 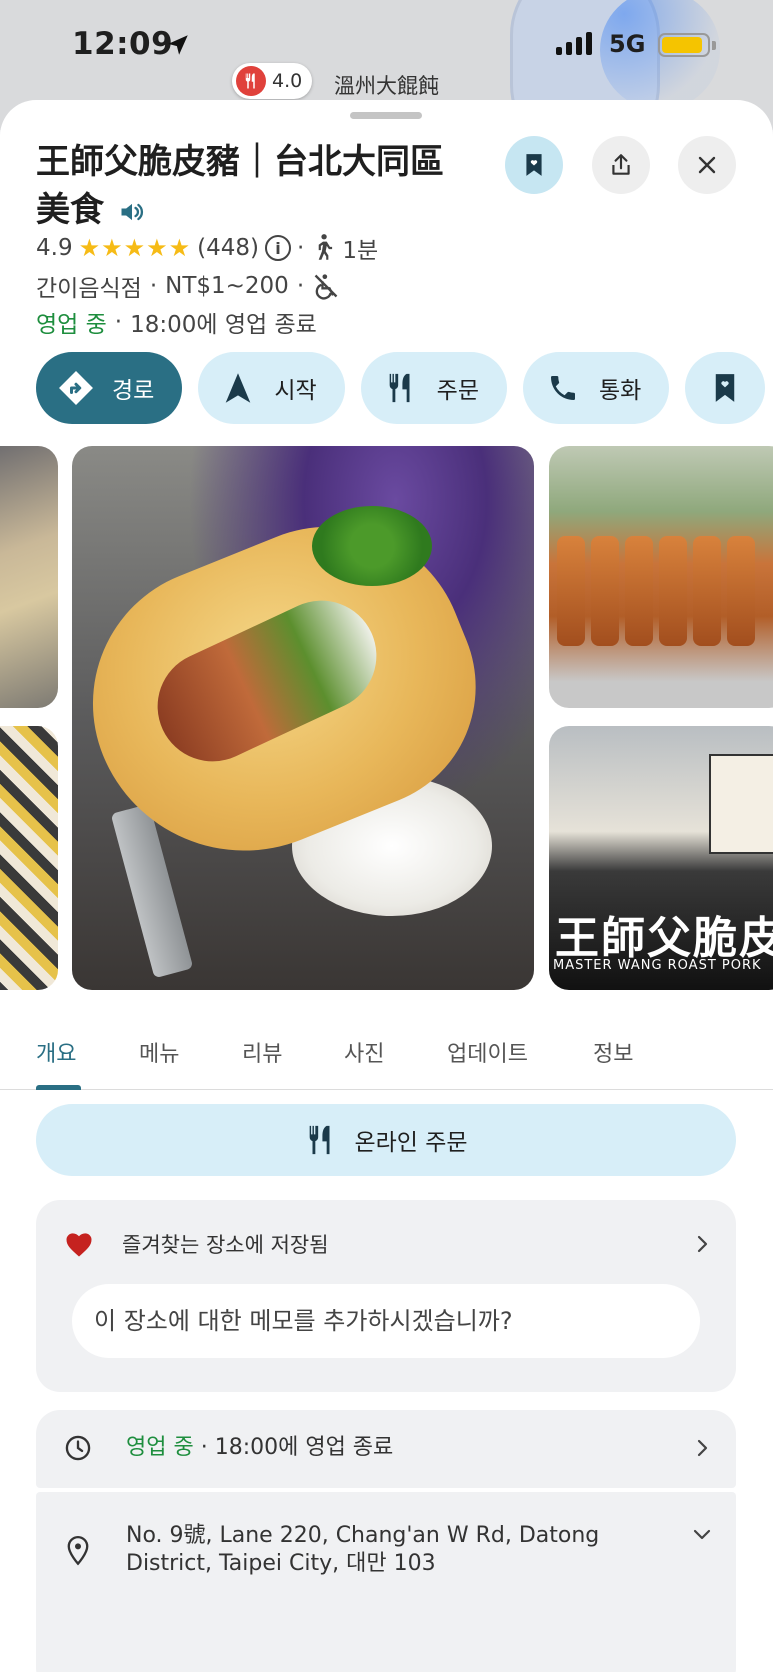 I want to click on call-button: 통화, so click(x=596, y=388).